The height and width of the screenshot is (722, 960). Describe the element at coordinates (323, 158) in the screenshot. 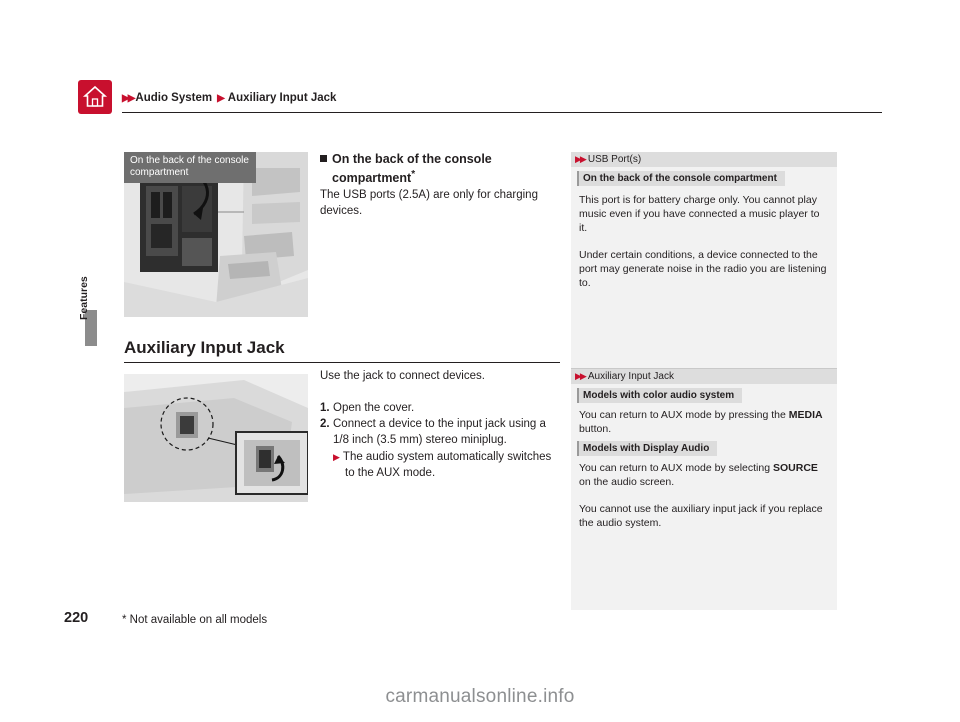

I see `bullet-square-icon` at that location.